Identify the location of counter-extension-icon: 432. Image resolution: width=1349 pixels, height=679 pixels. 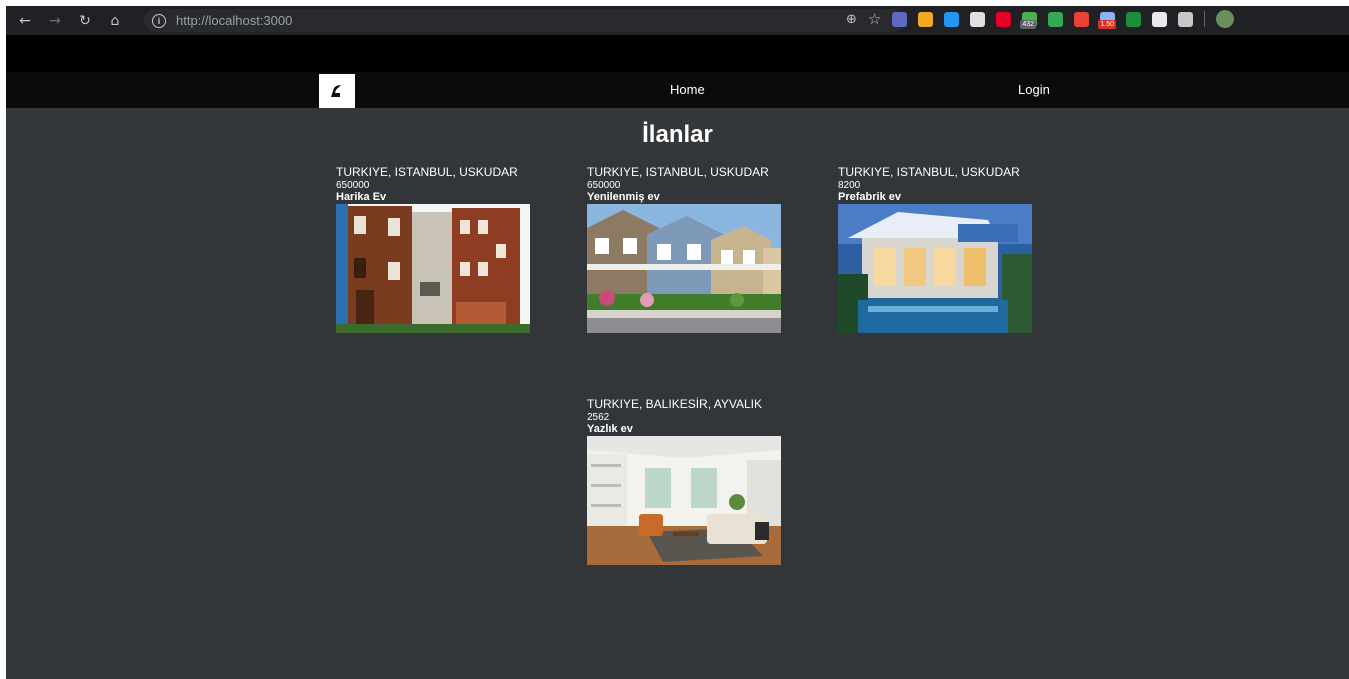
(1029, 20).